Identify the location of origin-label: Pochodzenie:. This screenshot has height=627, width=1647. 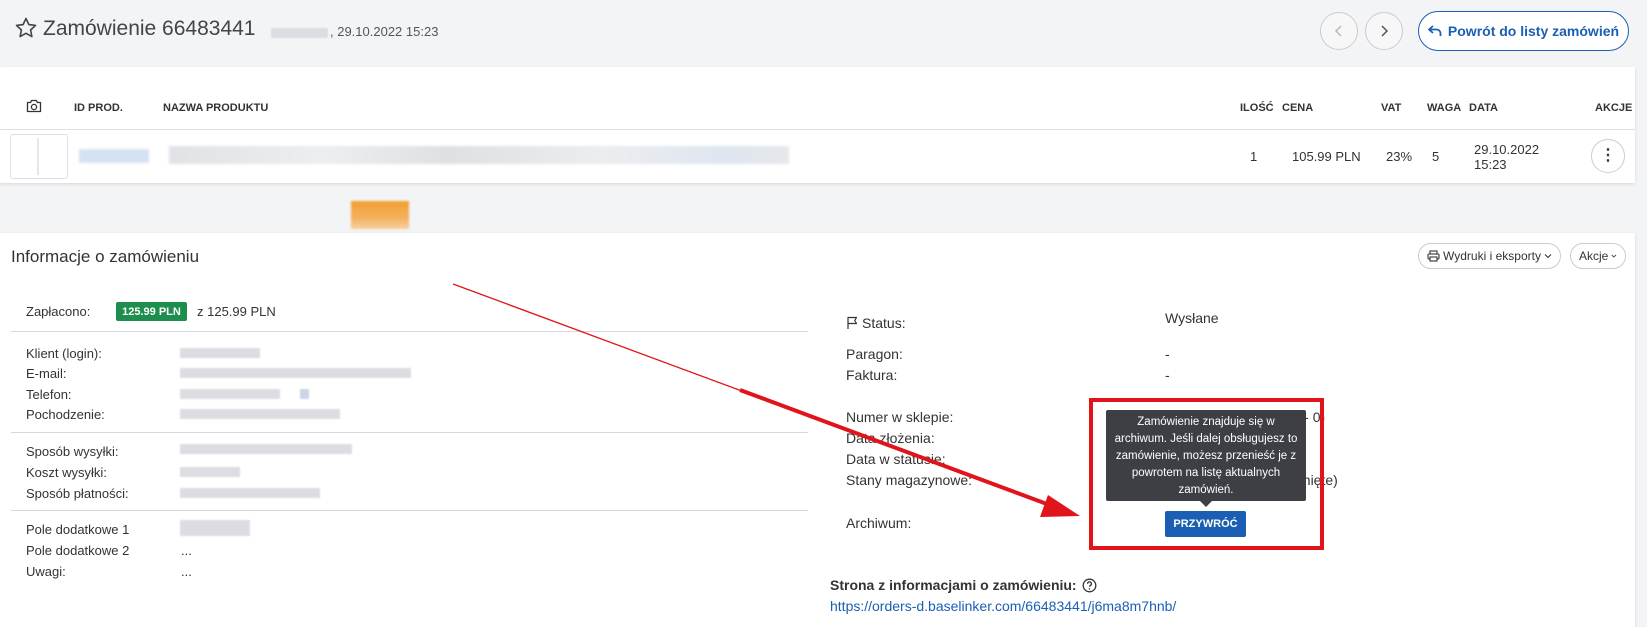
(65, 414).